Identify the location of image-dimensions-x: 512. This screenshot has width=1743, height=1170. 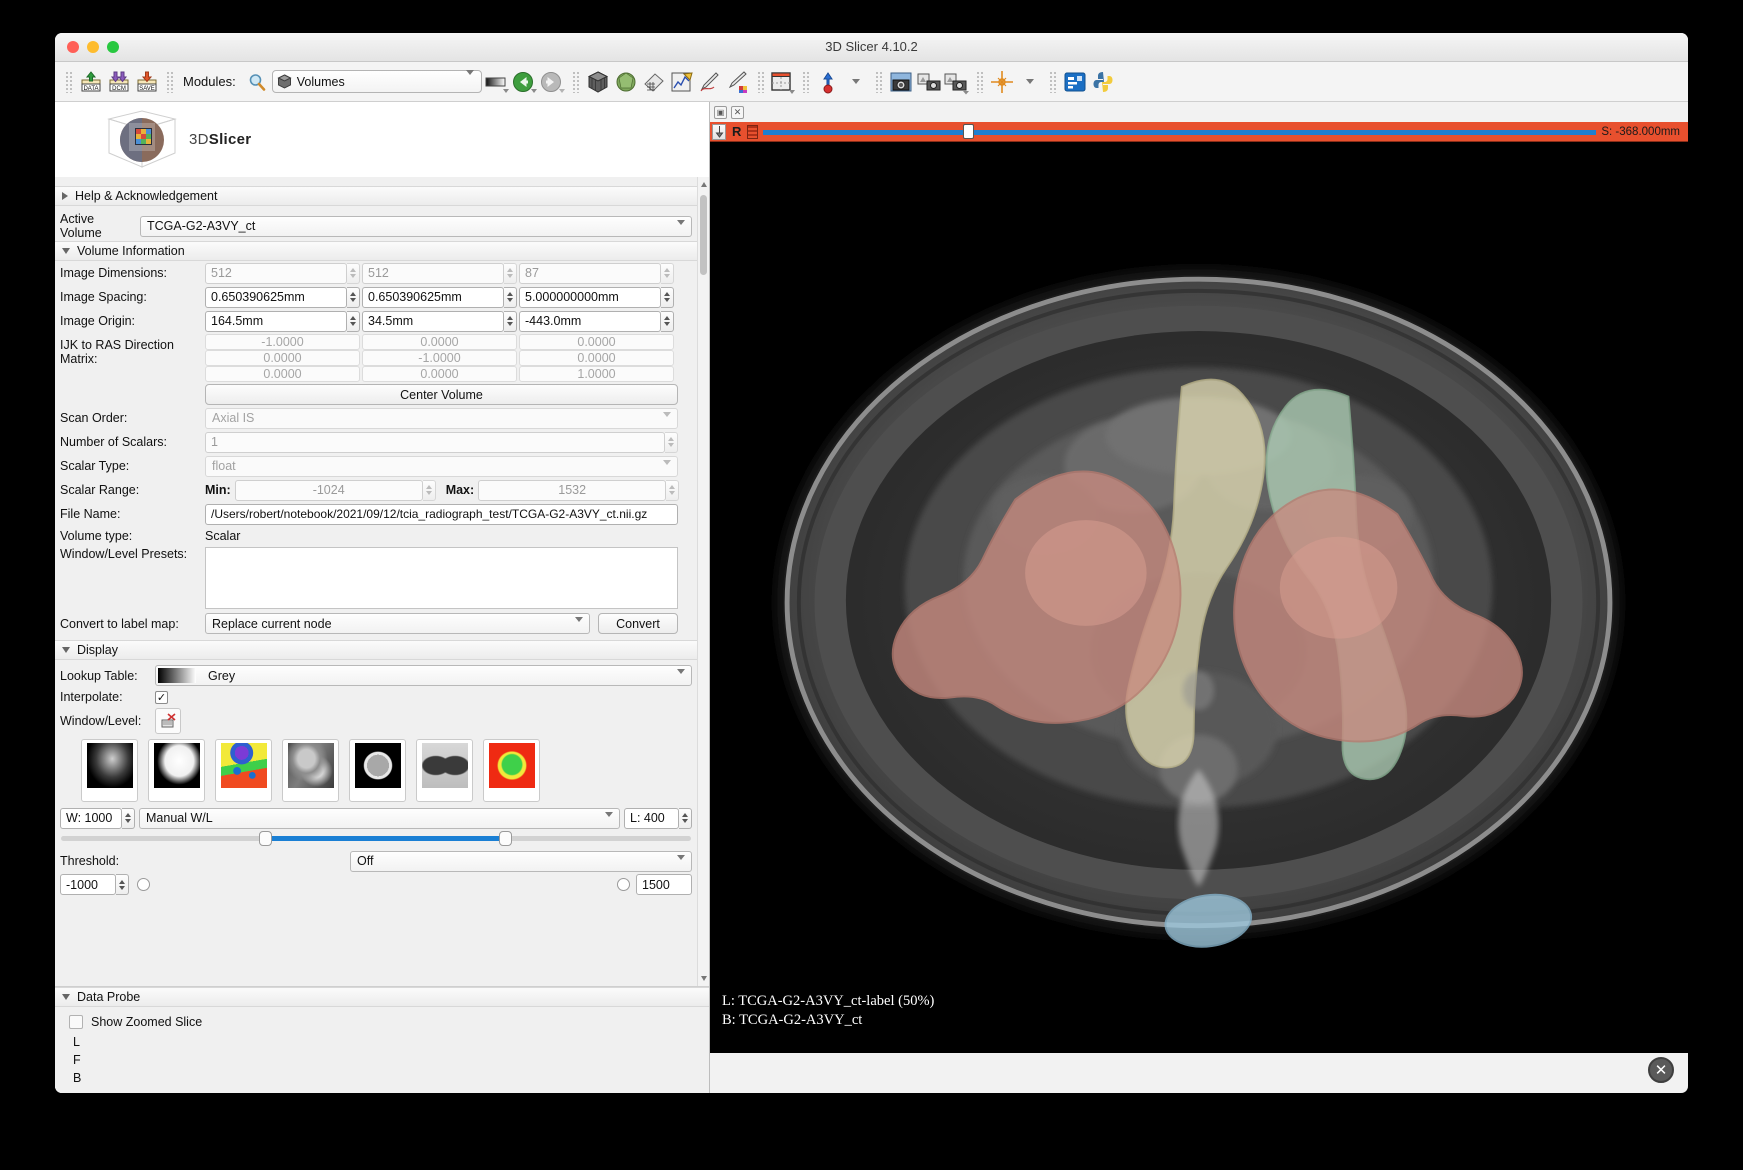
(282, 273).